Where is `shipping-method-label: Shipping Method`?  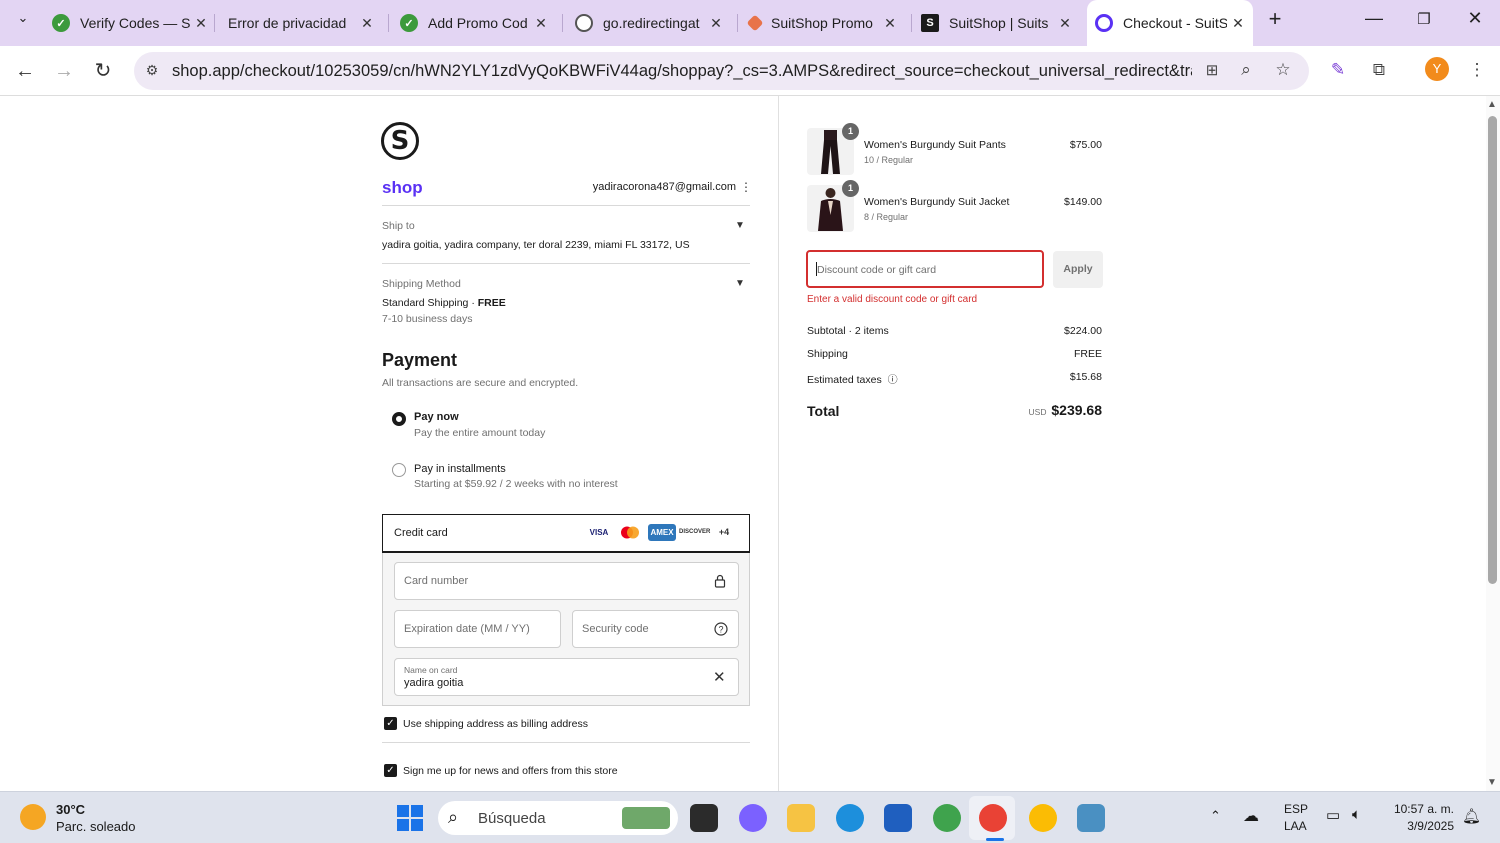
shipping-method-label: Shipping Method is located at coordinates (421, 284).